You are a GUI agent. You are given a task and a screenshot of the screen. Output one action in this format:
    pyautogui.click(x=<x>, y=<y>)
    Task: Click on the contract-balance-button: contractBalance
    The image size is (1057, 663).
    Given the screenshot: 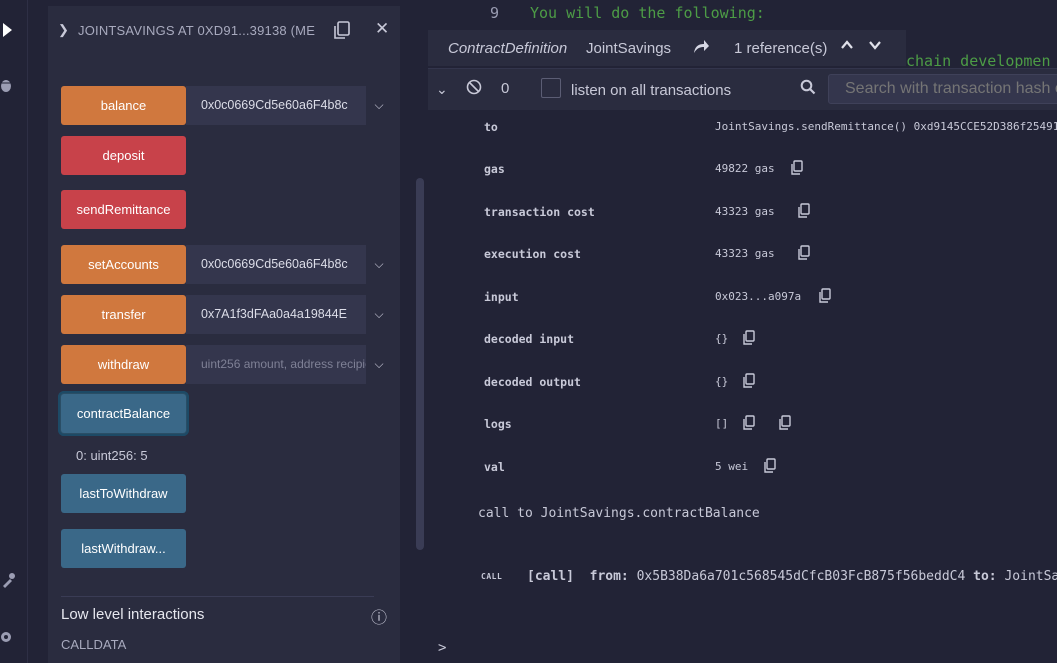 What is the action you would take?
    pyautogui.click(x=123, y=413)
    